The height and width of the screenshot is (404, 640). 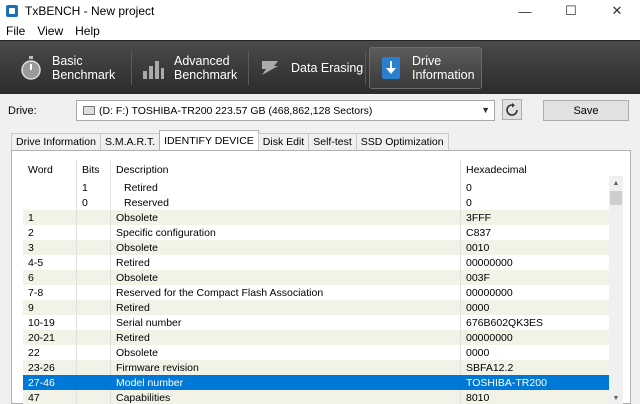 I want to click on tab-self-test: Self-test, so click(x=332, y=141).